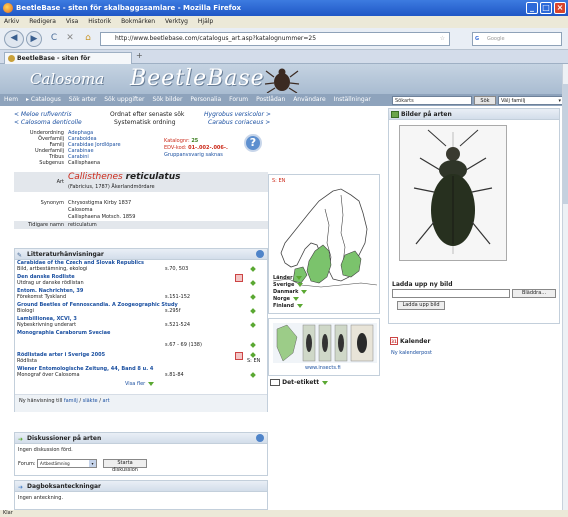 The width and height of the screenshot is (568, 517). What do you see at coordinates (422, 284) in the screenshot?
I see `upload-label: Ladda upp ny bild` at bounding box center [422, 284].